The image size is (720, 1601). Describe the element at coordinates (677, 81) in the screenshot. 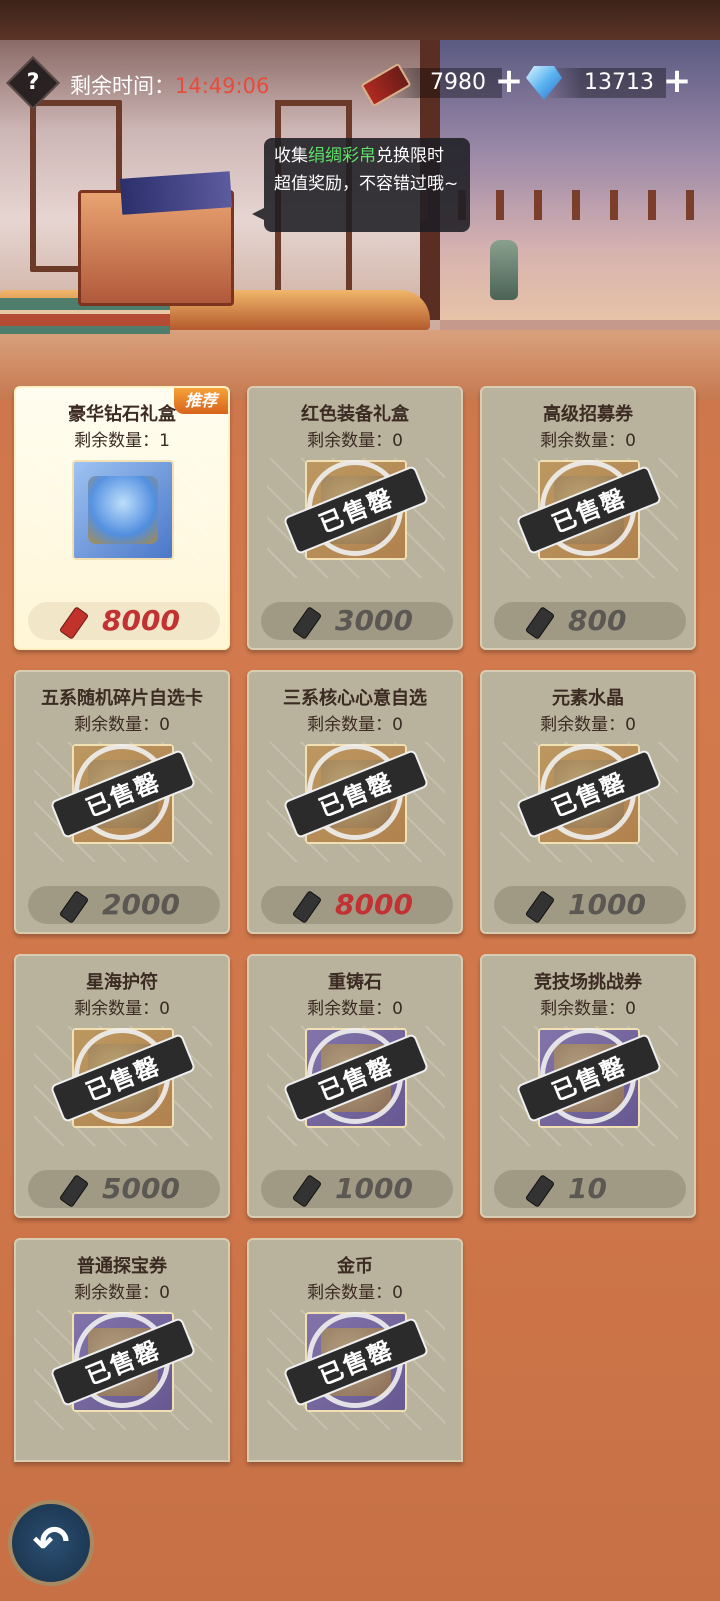

I see `add-diamond-button: +` at that location.